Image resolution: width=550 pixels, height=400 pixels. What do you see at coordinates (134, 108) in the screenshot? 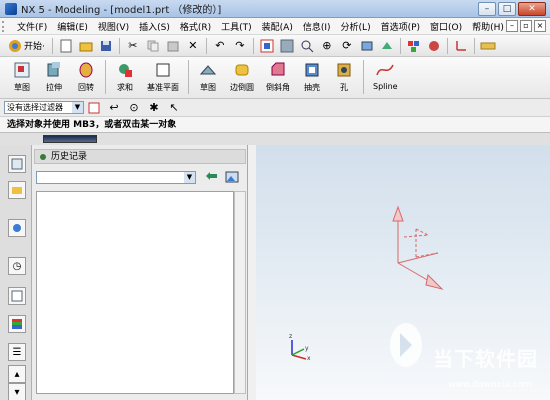
I see `select-all-icon: ⊙` at bounding box center [134, 108].